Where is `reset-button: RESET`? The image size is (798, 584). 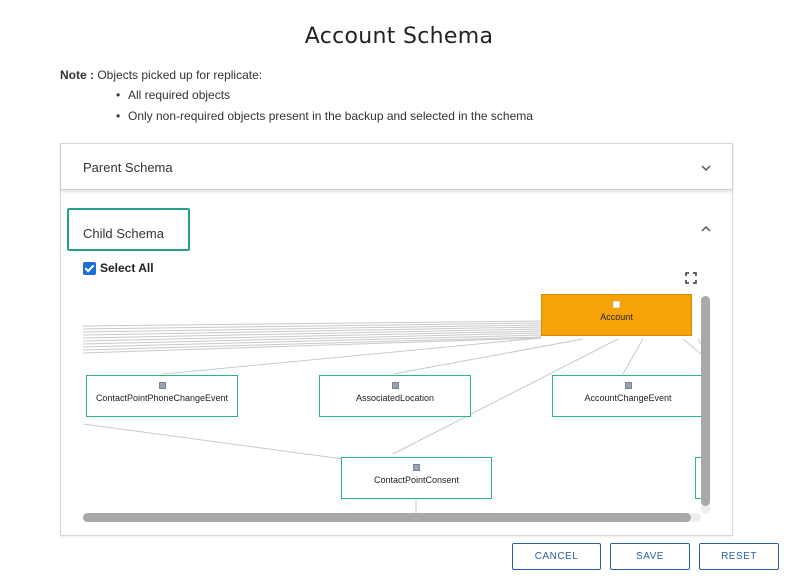
reset-button: RESET is located at coordinates (739, 556).